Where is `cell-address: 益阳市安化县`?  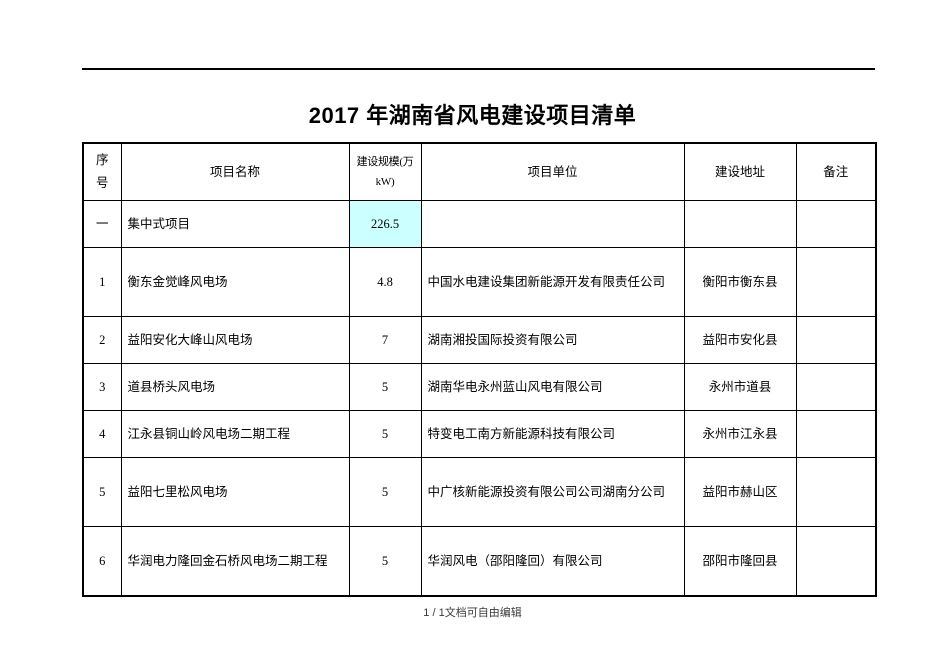 cell-address: 益阳市安化县 is located at coordinates (740, 340).